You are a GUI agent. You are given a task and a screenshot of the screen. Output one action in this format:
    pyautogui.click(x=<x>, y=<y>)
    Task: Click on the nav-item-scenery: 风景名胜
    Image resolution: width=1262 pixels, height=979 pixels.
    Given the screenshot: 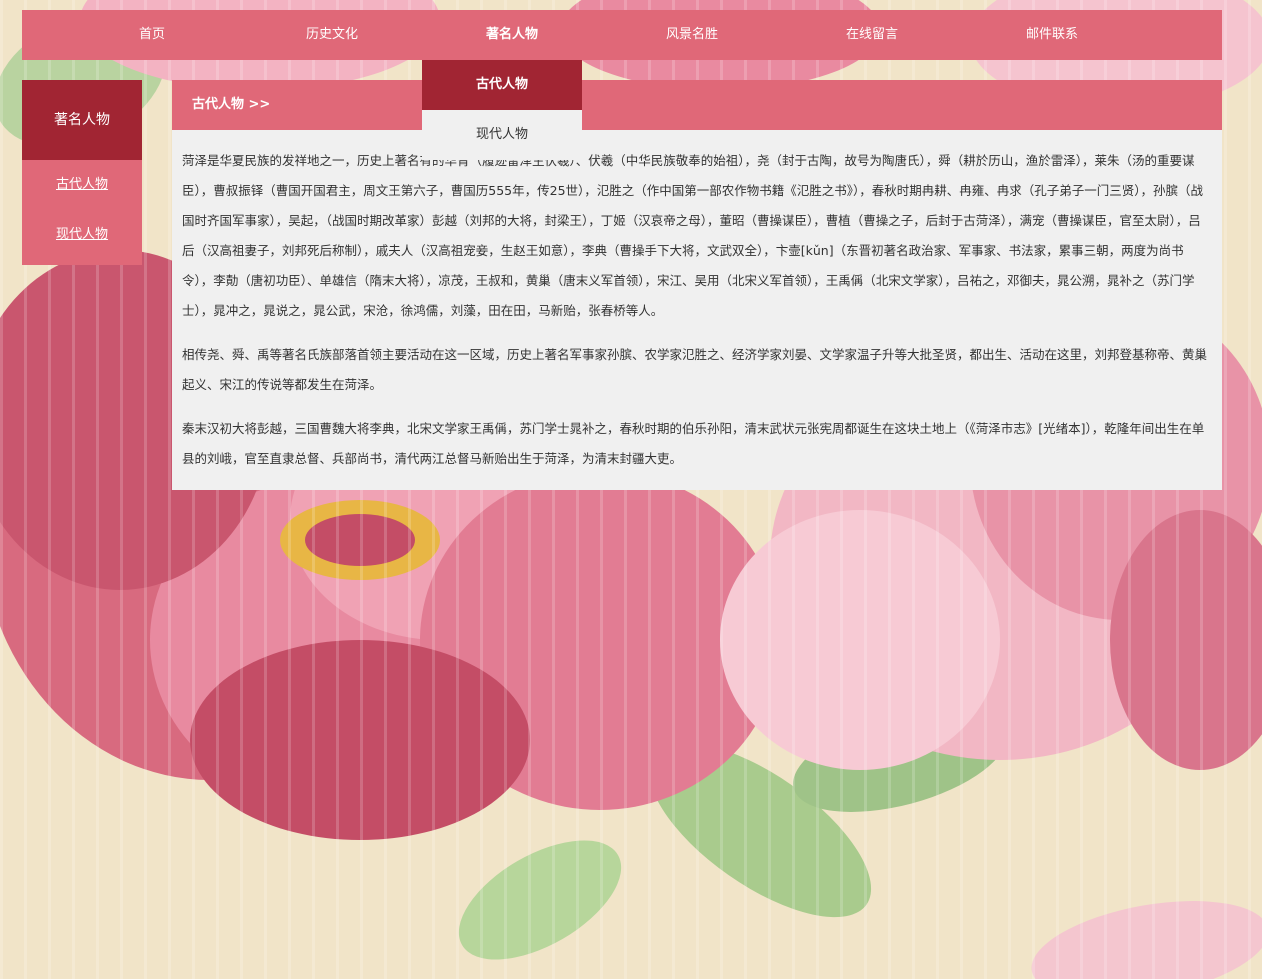 What is the action you would take?
    pyautogui.click(x=692, y=35)
    